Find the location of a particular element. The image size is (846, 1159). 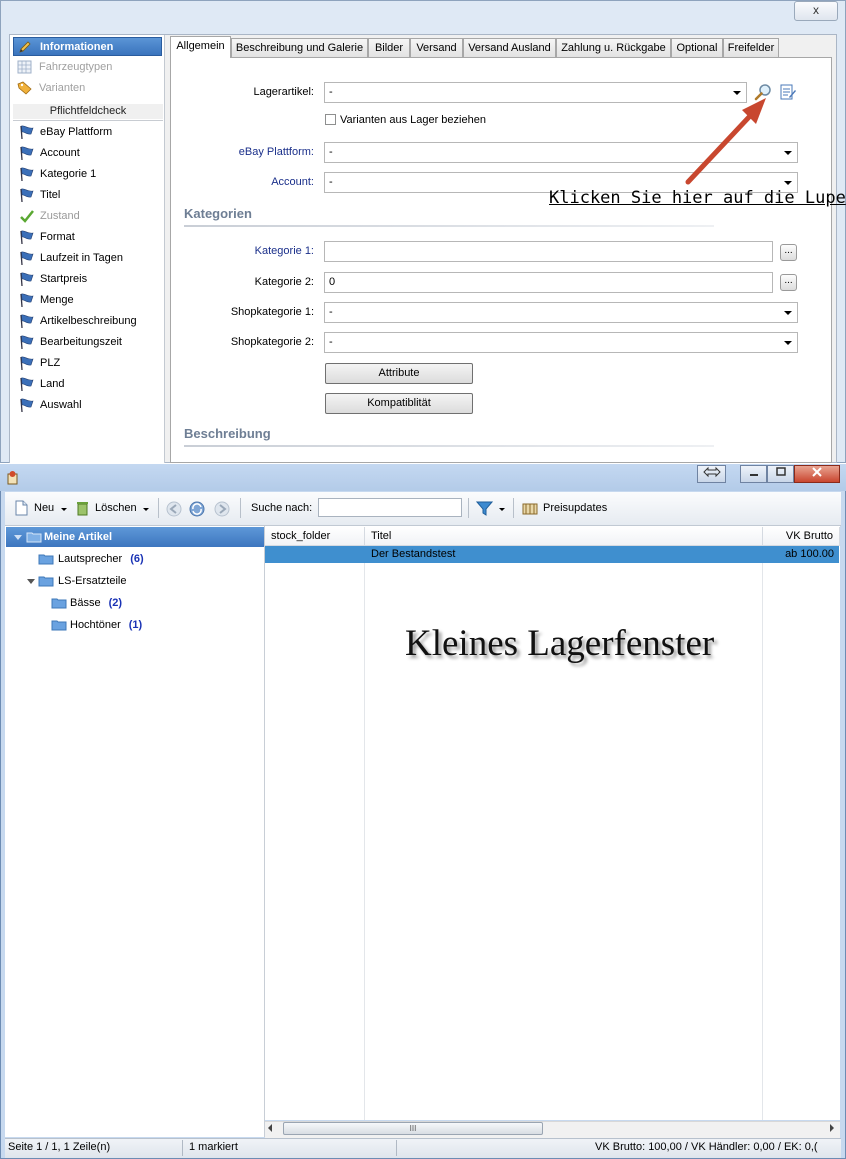

check-item: Bearbeitungszeit is located at coordinates (68, 342).